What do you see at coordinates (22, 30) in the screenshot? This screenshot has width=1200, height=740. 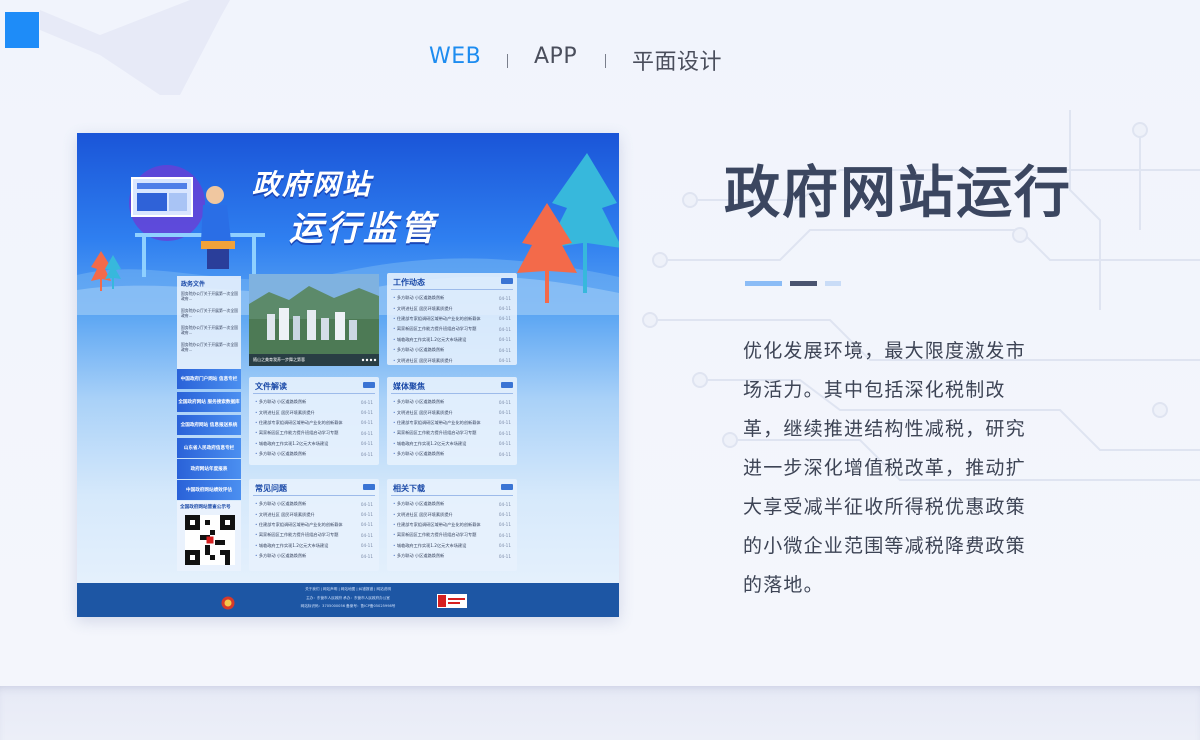 I see `corner-square-decoration` at bounding box center [22, 30].